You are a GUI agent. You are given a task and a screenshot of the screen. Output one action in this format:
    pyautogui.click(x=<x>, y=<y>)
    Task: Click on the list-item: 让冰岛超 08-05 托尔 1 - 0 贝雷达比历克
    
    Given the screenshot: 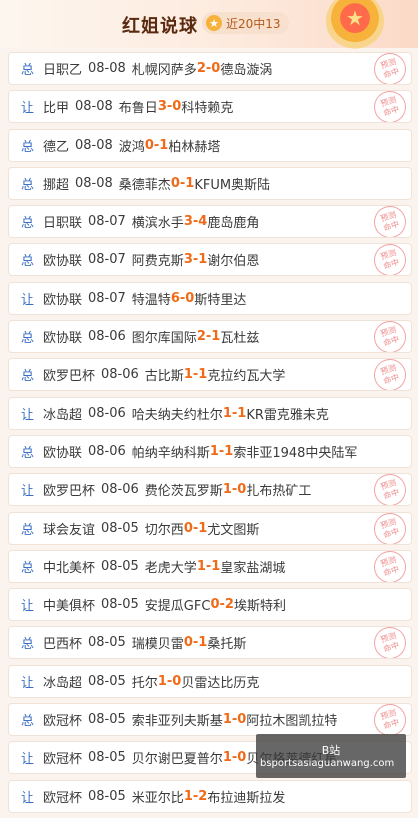 What is the action you would take?
    pyautogui.click(x=210, y=681)
    